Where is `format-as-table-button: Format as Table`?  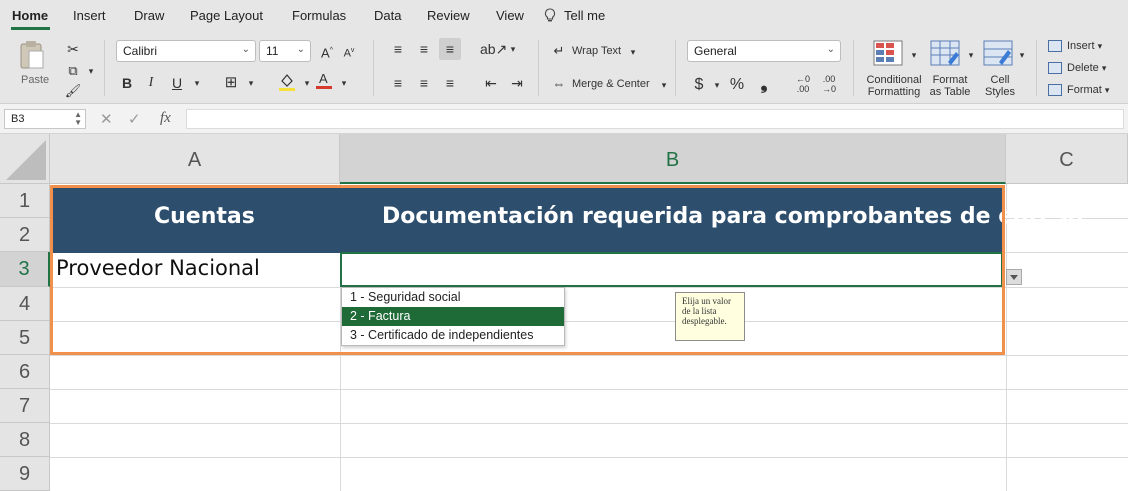 format-as-table-button: Format as Table is located at coordinates (950, 86).